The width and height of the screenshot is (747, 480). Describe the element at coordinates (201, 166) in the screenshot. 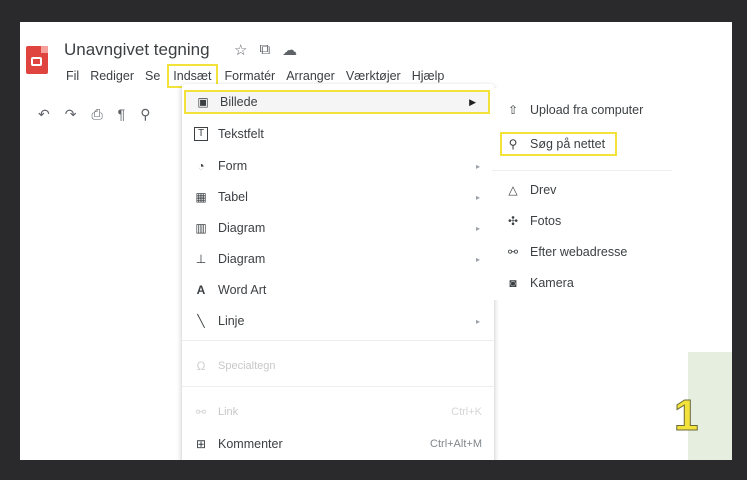

I see `shape-icon: ◔` at that location.